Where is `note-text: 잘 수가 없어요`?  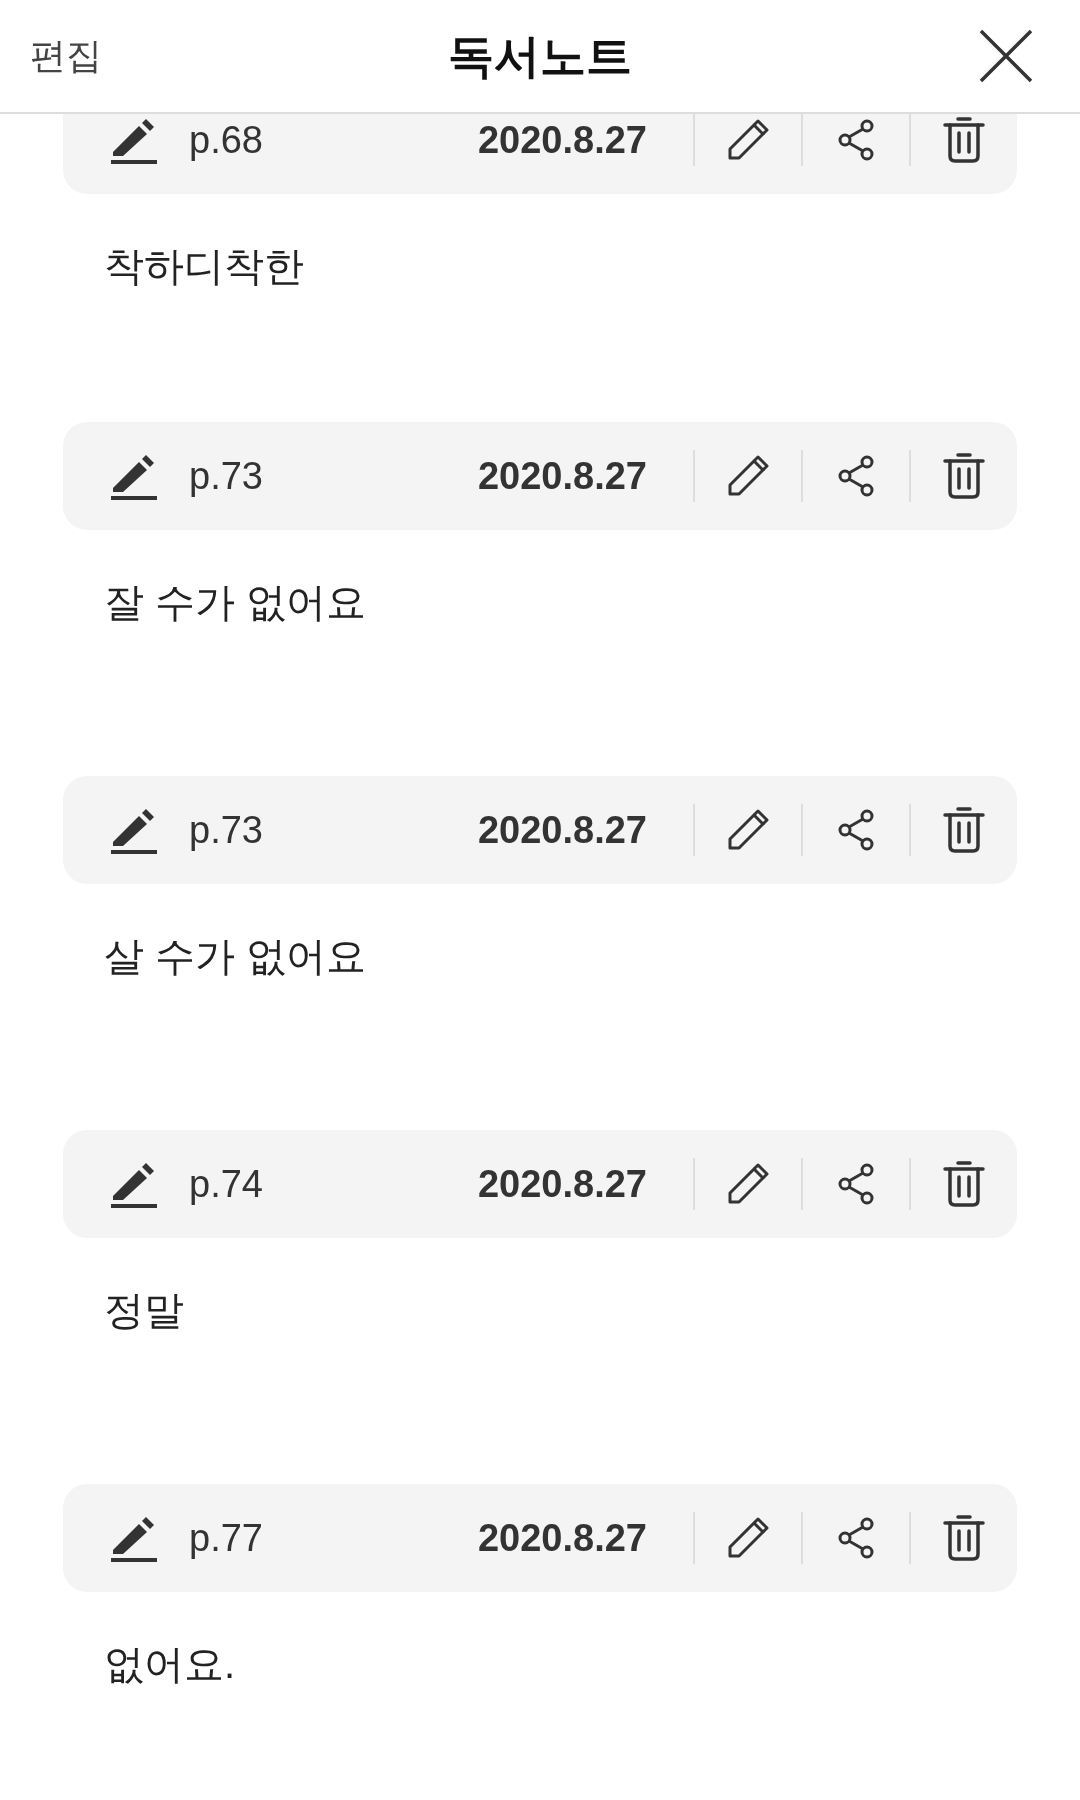 note-text: 잘 수가 없어요 is located at coordinates (236, 602).